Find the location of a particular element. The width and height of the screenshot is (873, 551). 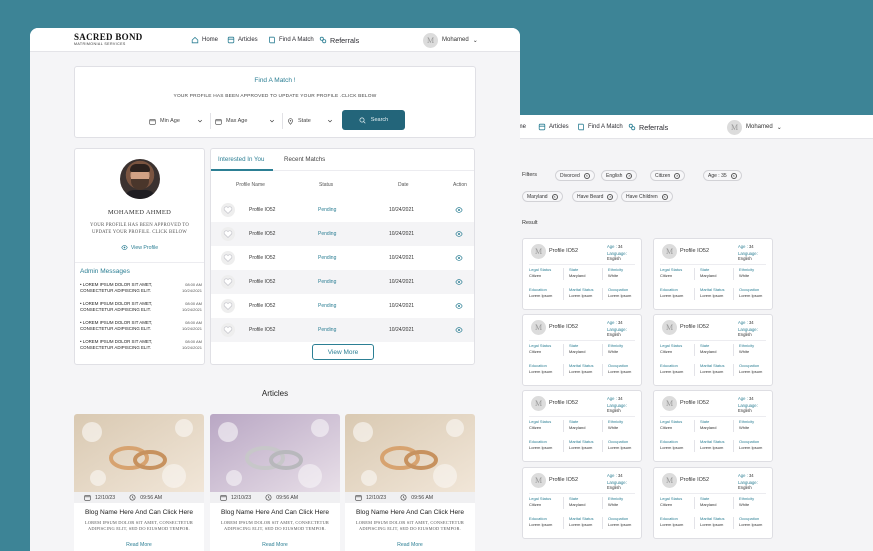

logo: SACRED BOND MATRIMONIAL SERVICES is located at coordinates (108, 39).